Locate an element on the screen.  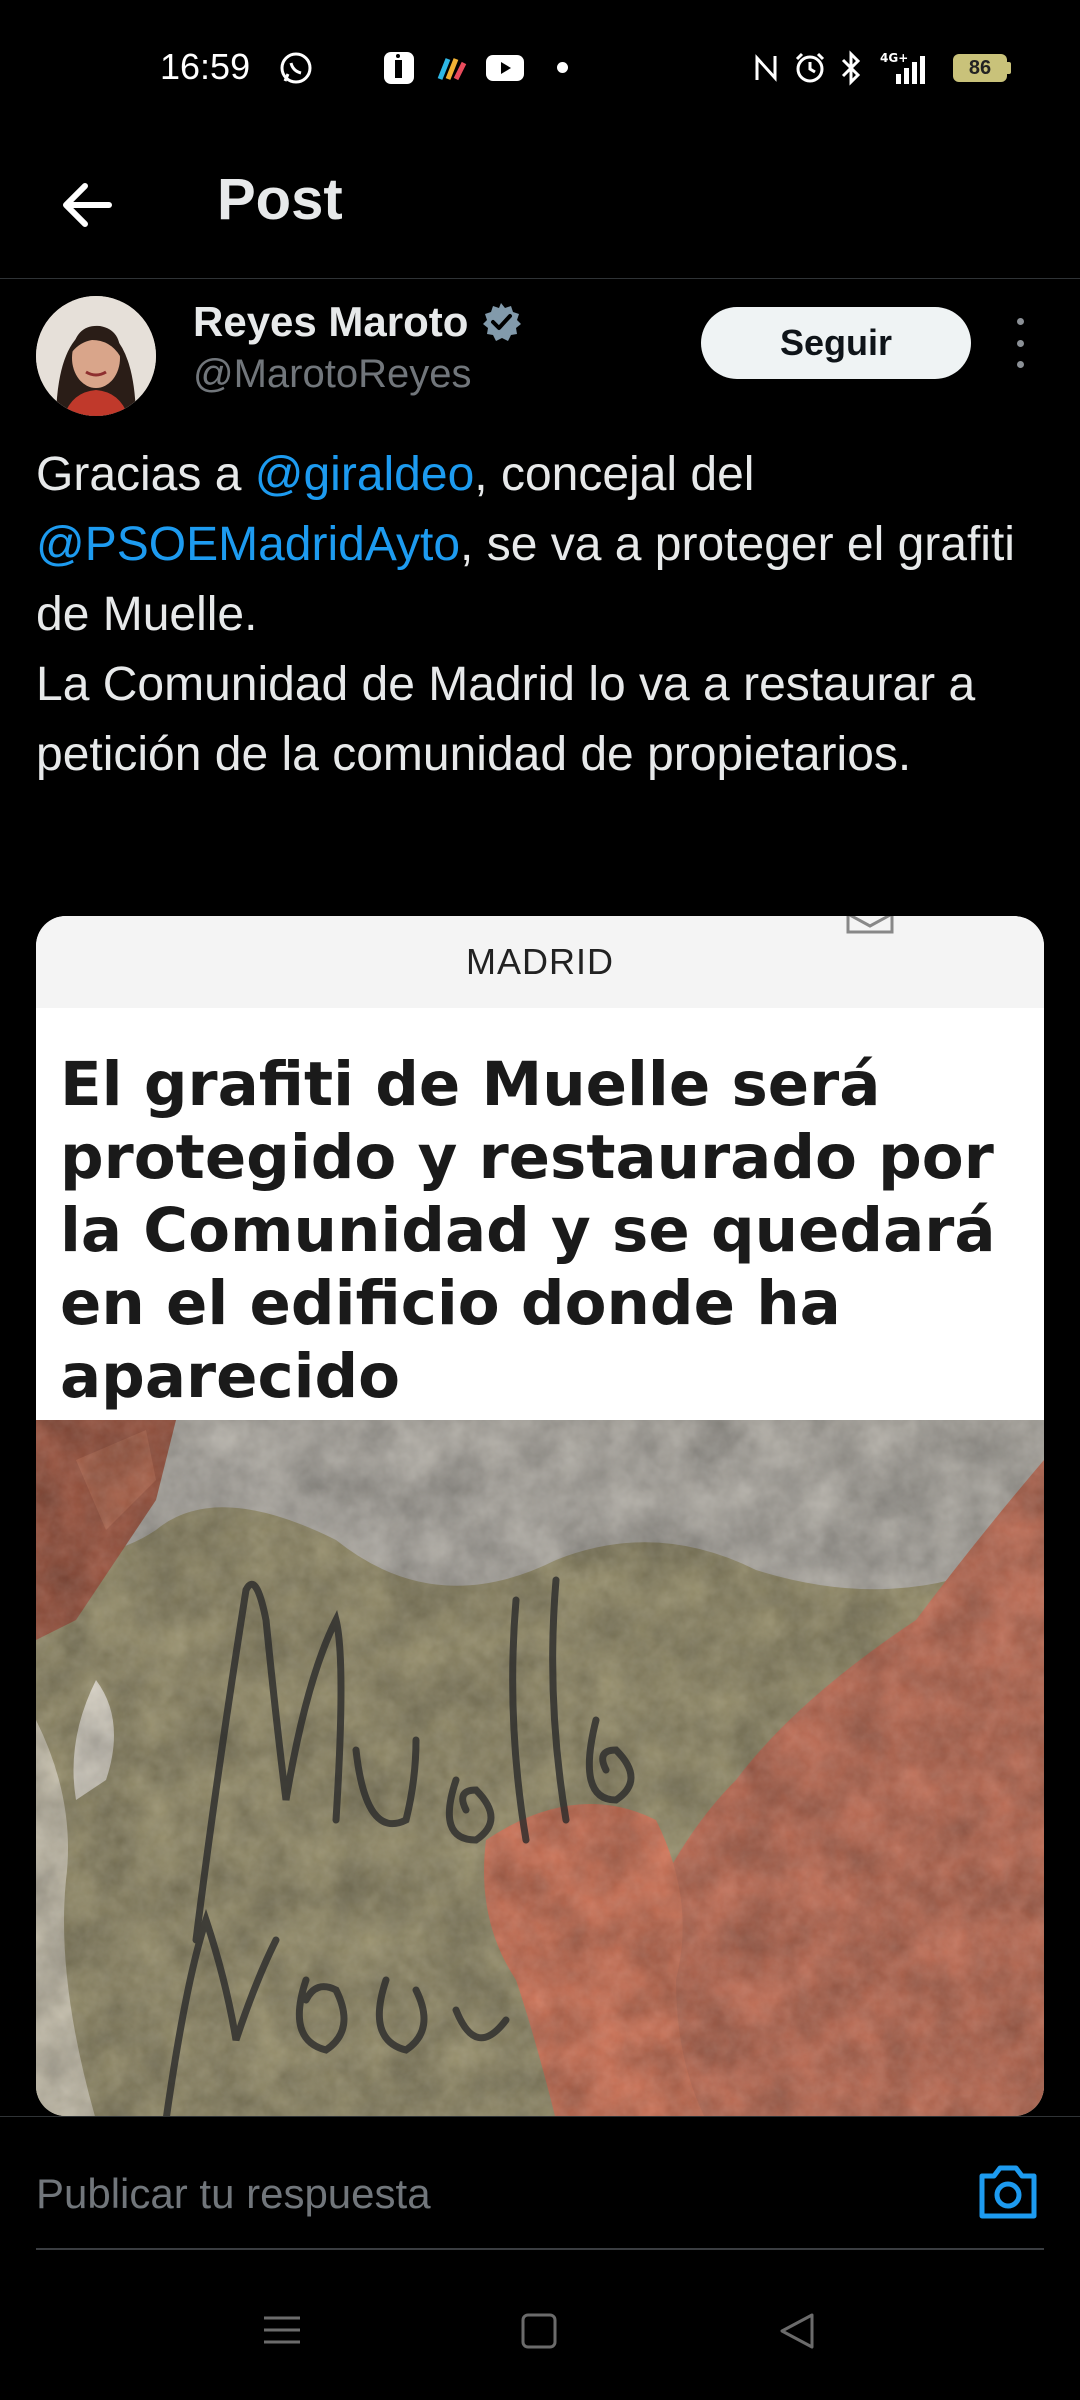
page-title: Post is located at coordinates (280, 199).